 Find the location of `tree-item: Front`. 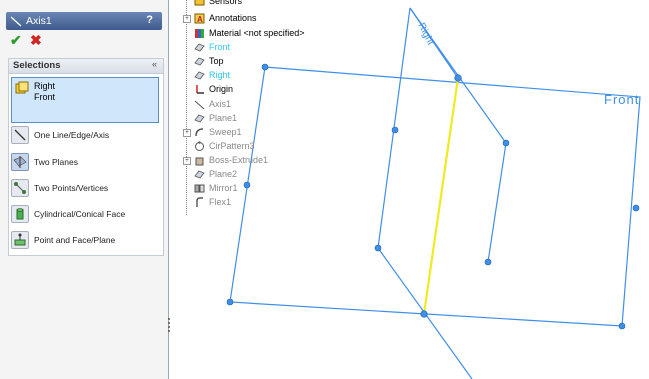

tree-item: Front is located at coordinates (273, 47).